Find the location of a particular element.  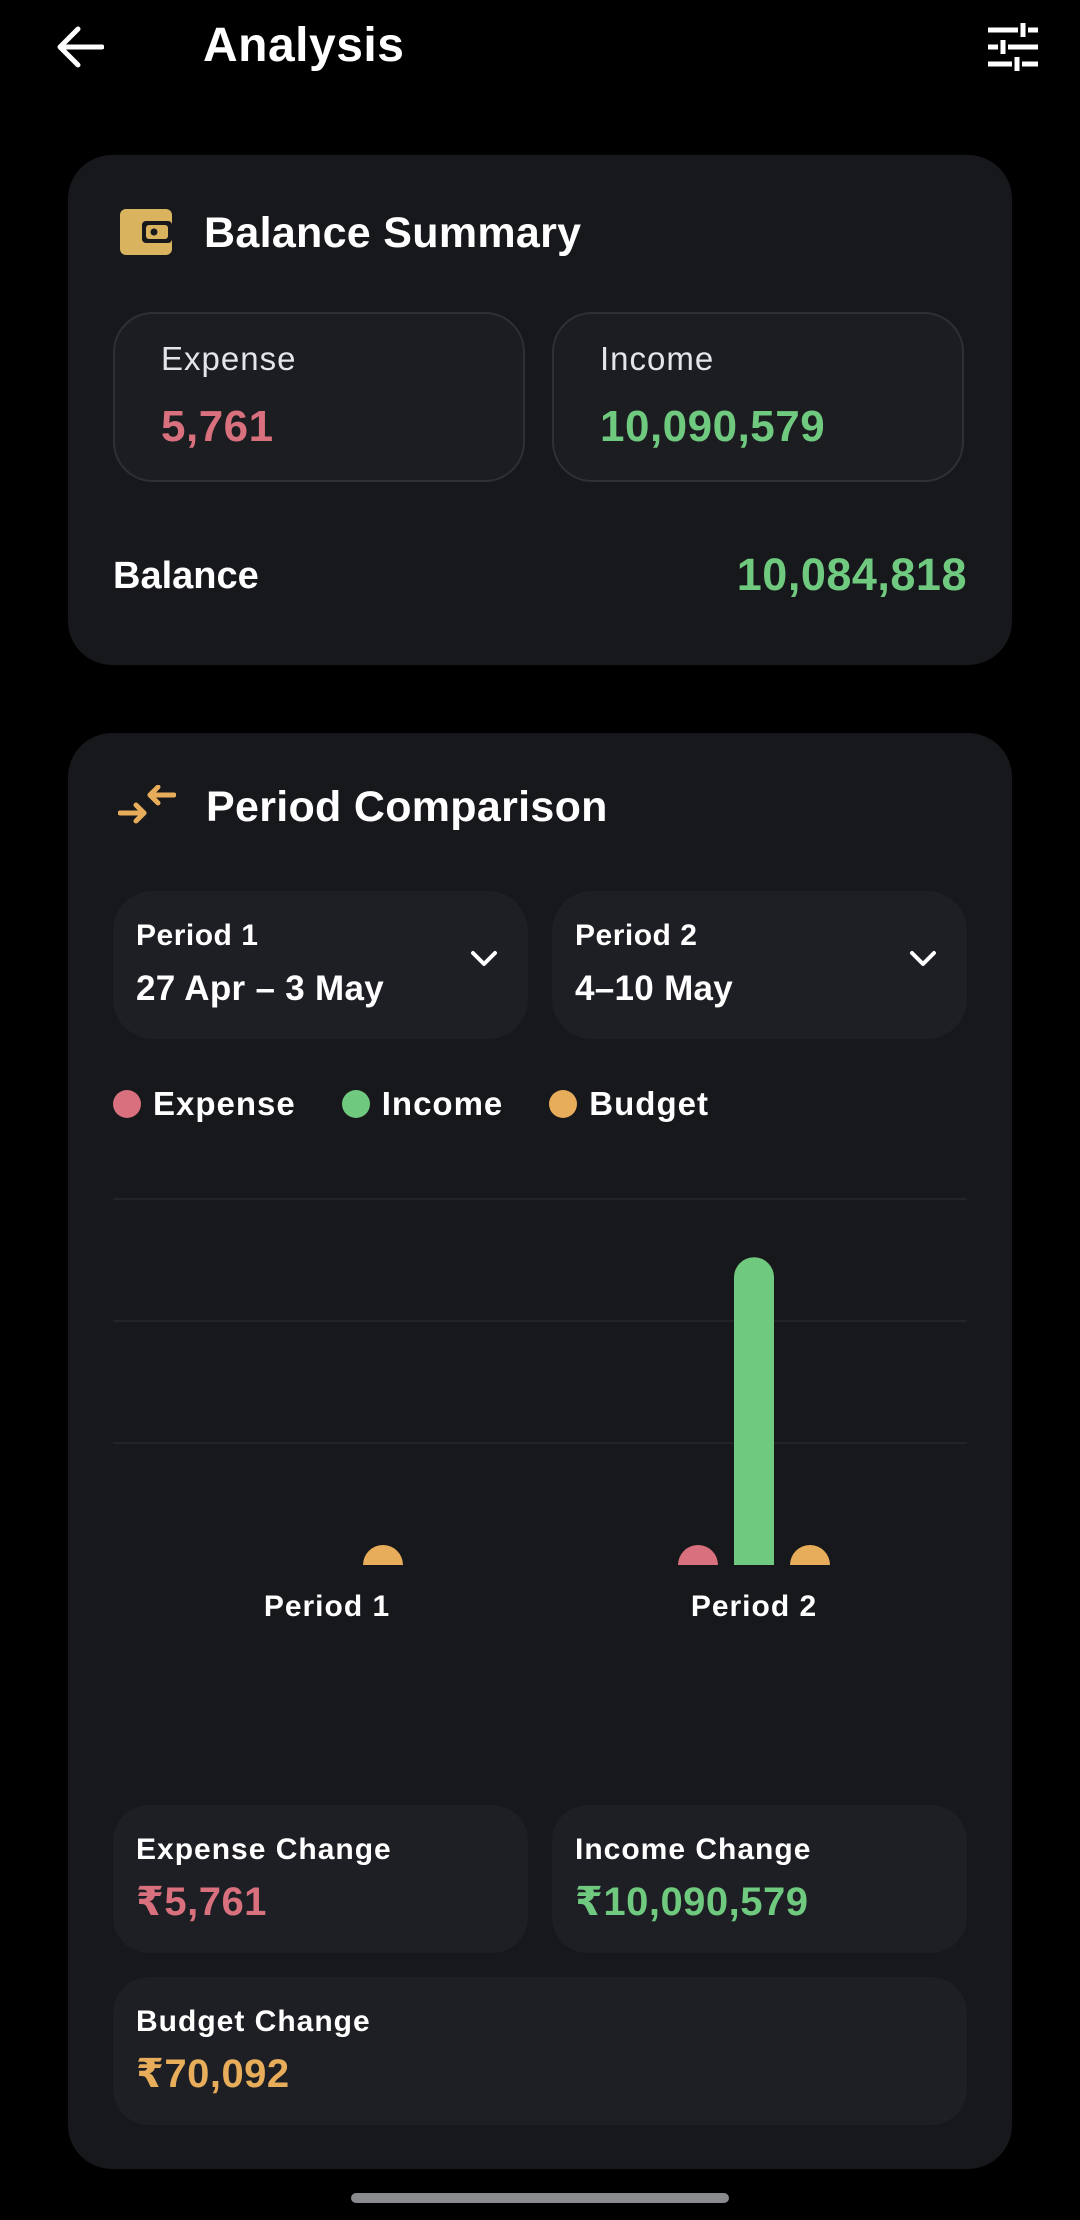

chart-legend: Expense Income Budget is located at coordinates (434, 1104).